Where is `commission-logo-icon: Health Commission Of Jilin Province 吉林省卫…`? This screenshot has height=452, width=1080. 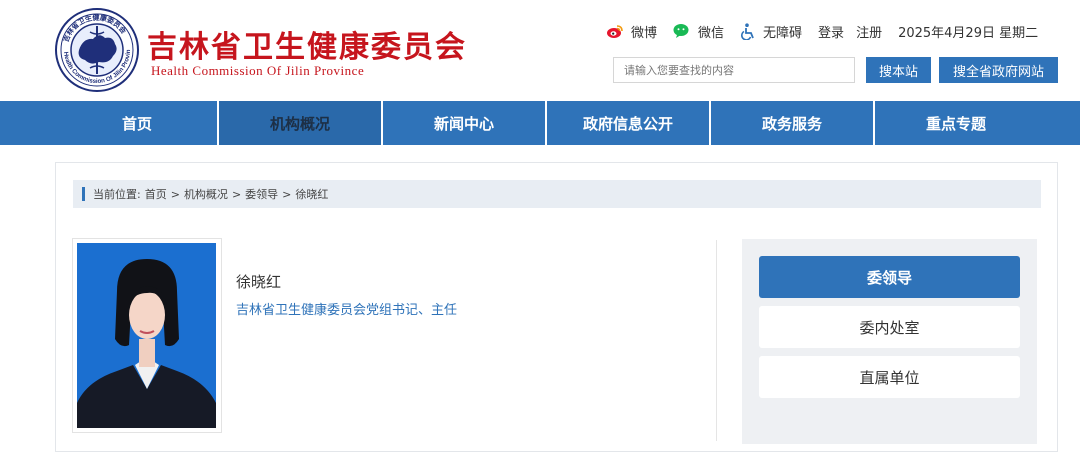 commission-logo-icon: Health Commission Of Jilin Province 吉林省卫… is located at coordinates (97, 50).